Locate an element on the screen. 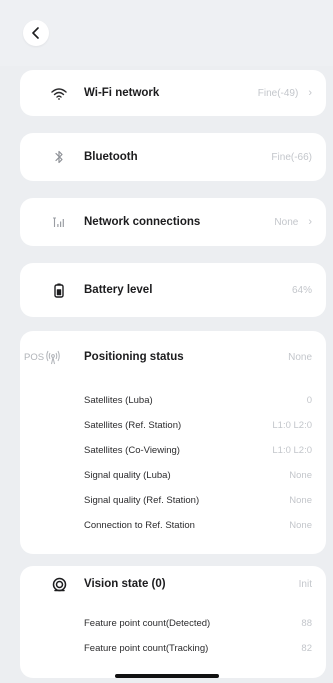 The image size is (333, 683). list-item: Satellites (Ref. Station) L1:0 L2:0 is located at coordinates (173, 425).